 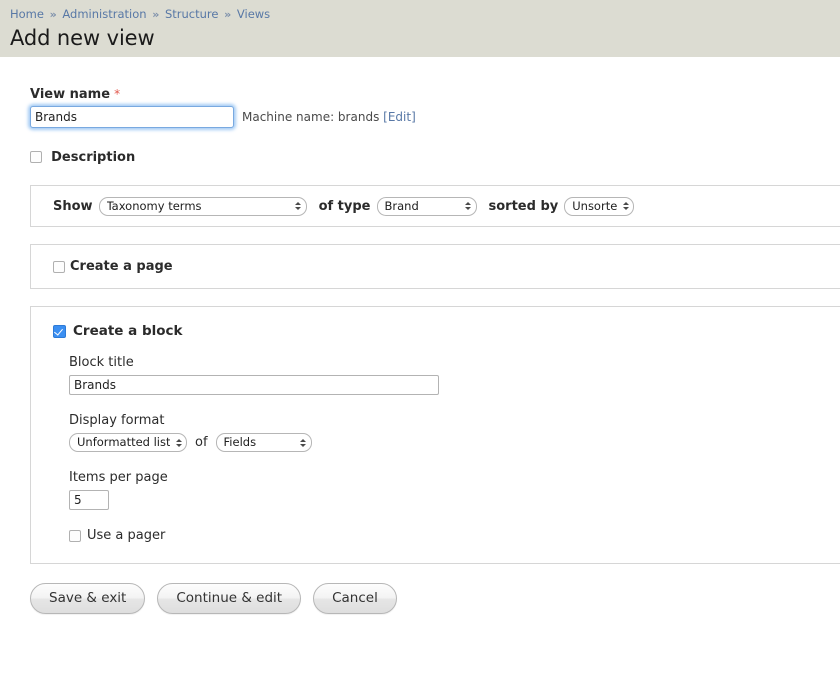 I want to click on page-title: Add new view, so click(x=82, y=38).